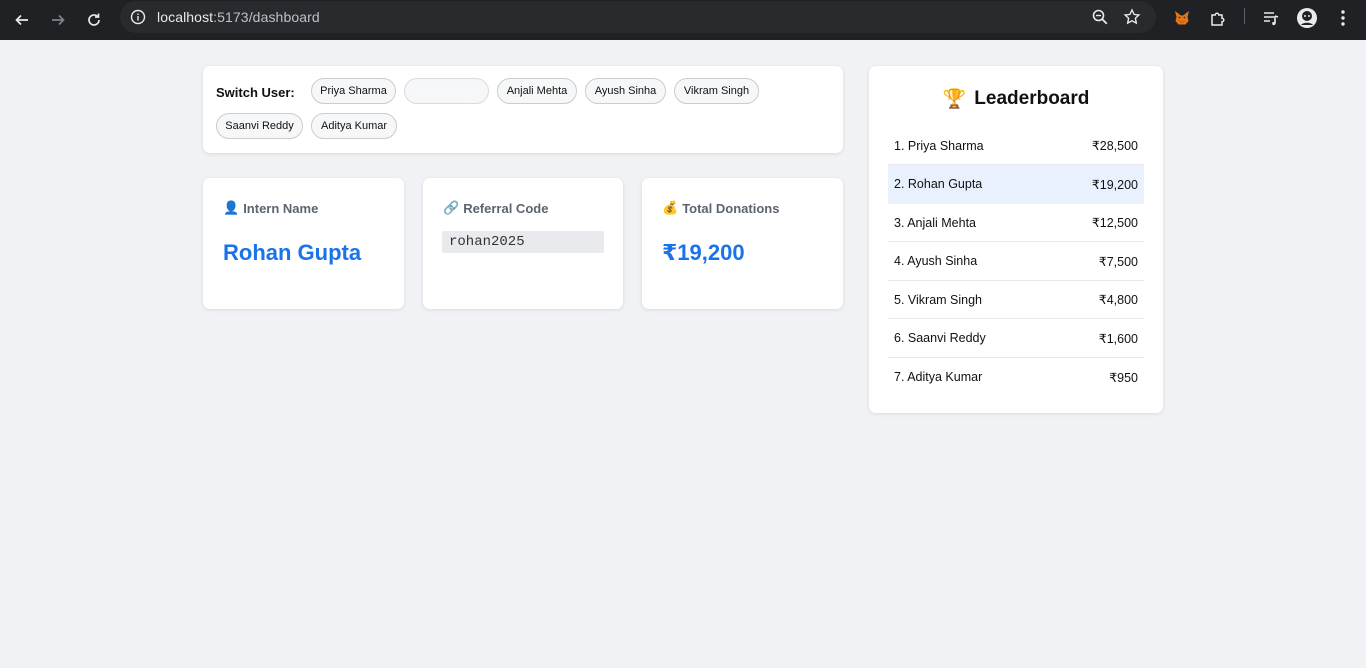 The width and height of the screenshot is (1366, 668). I want to click on forward-arrow-icon, so click(58, 20).